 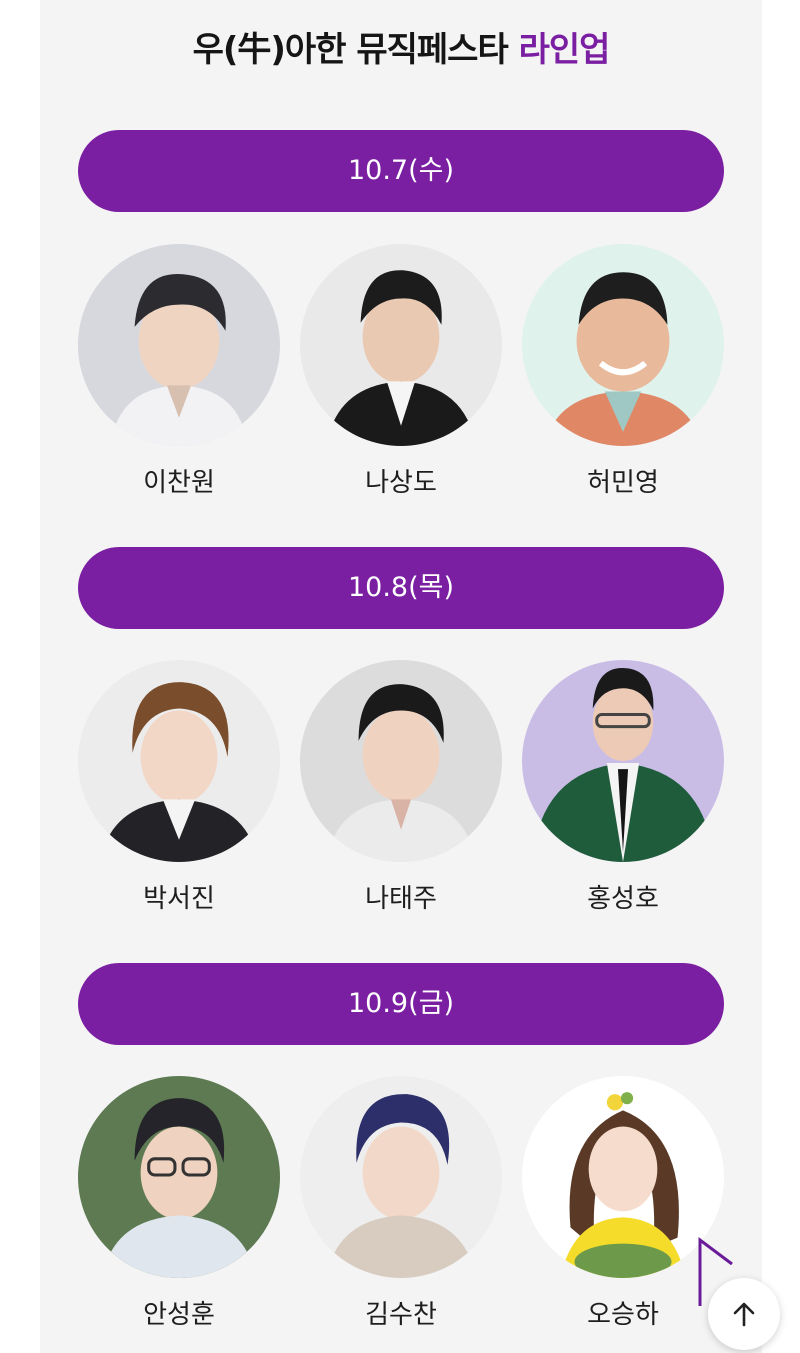 I want to click on page-title: 우(牛)아한 뮤직페스타 라인업, so click(x=401, y=46).